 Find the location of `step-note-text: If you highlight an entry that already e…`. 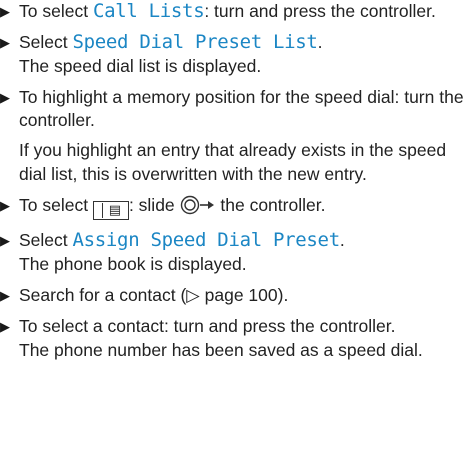

step-note-text: If you highlight an entry that already e… is located at coordinates (233, 162).